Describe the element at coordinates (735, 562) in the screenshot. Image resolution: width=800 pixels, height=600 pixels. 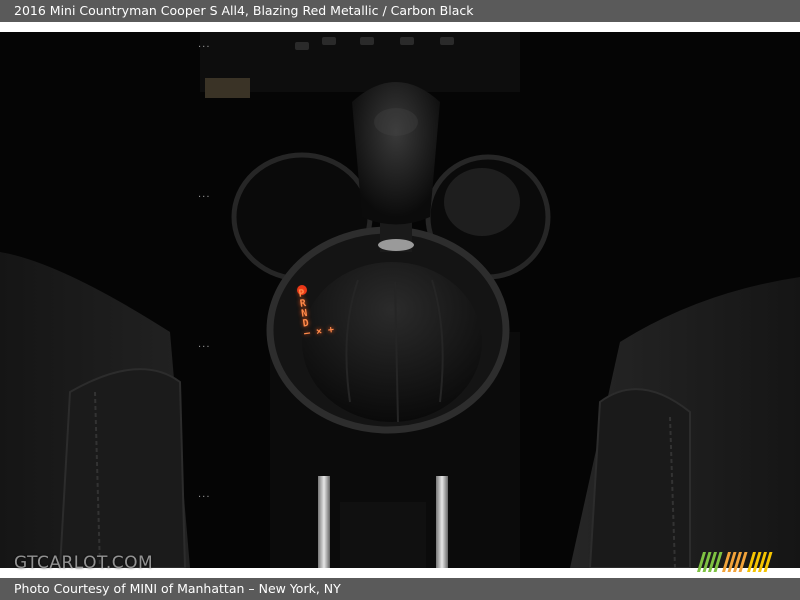
I see `gtcarlot-logo-icon` at that location.